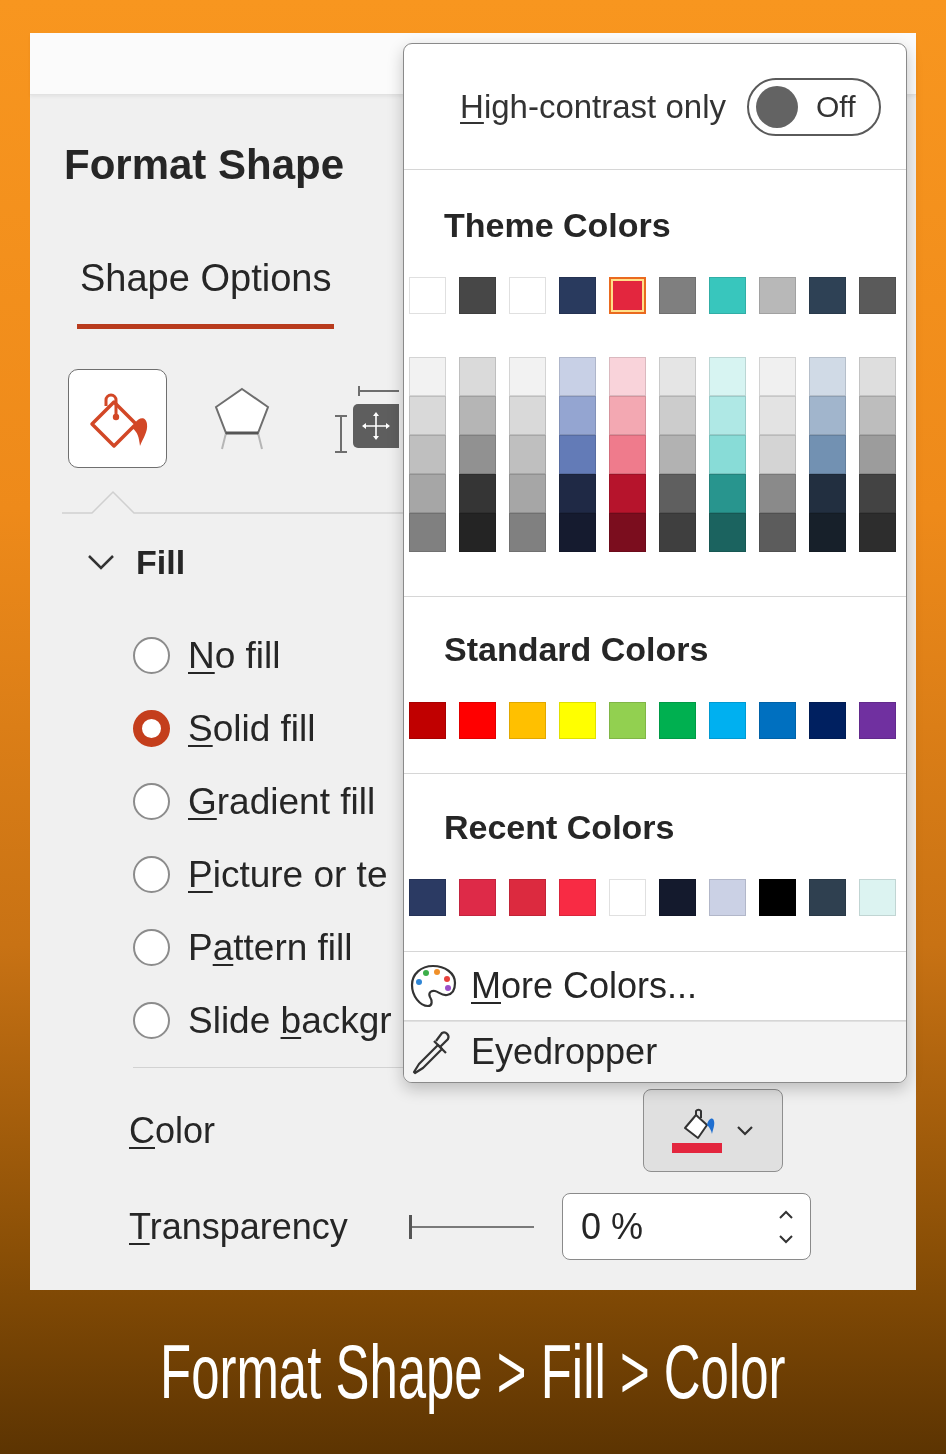 This screenshot has width=946, height=1454. Describe the element at coordinates (262, 874) in the screenshot. I see `radio-option: Picture or te` at that location.